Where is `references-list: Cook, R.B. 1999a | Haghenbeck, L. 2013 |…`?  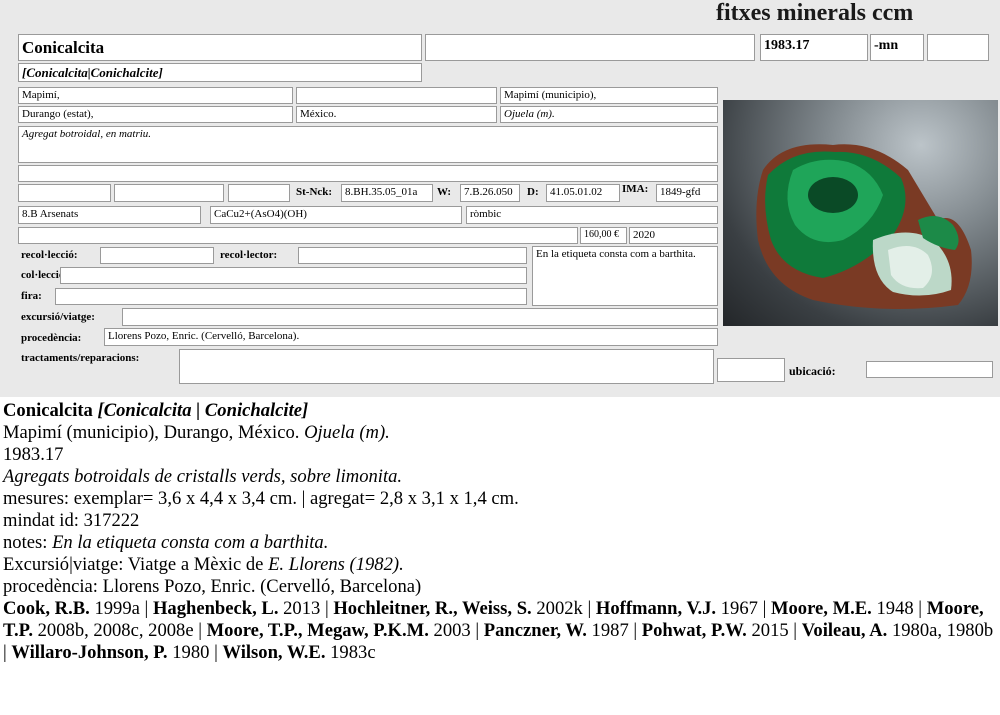 references-list: Cook, R.B. 1999a | Haghenbeck, L. 2013 |… is located at coordinates (498, 630).